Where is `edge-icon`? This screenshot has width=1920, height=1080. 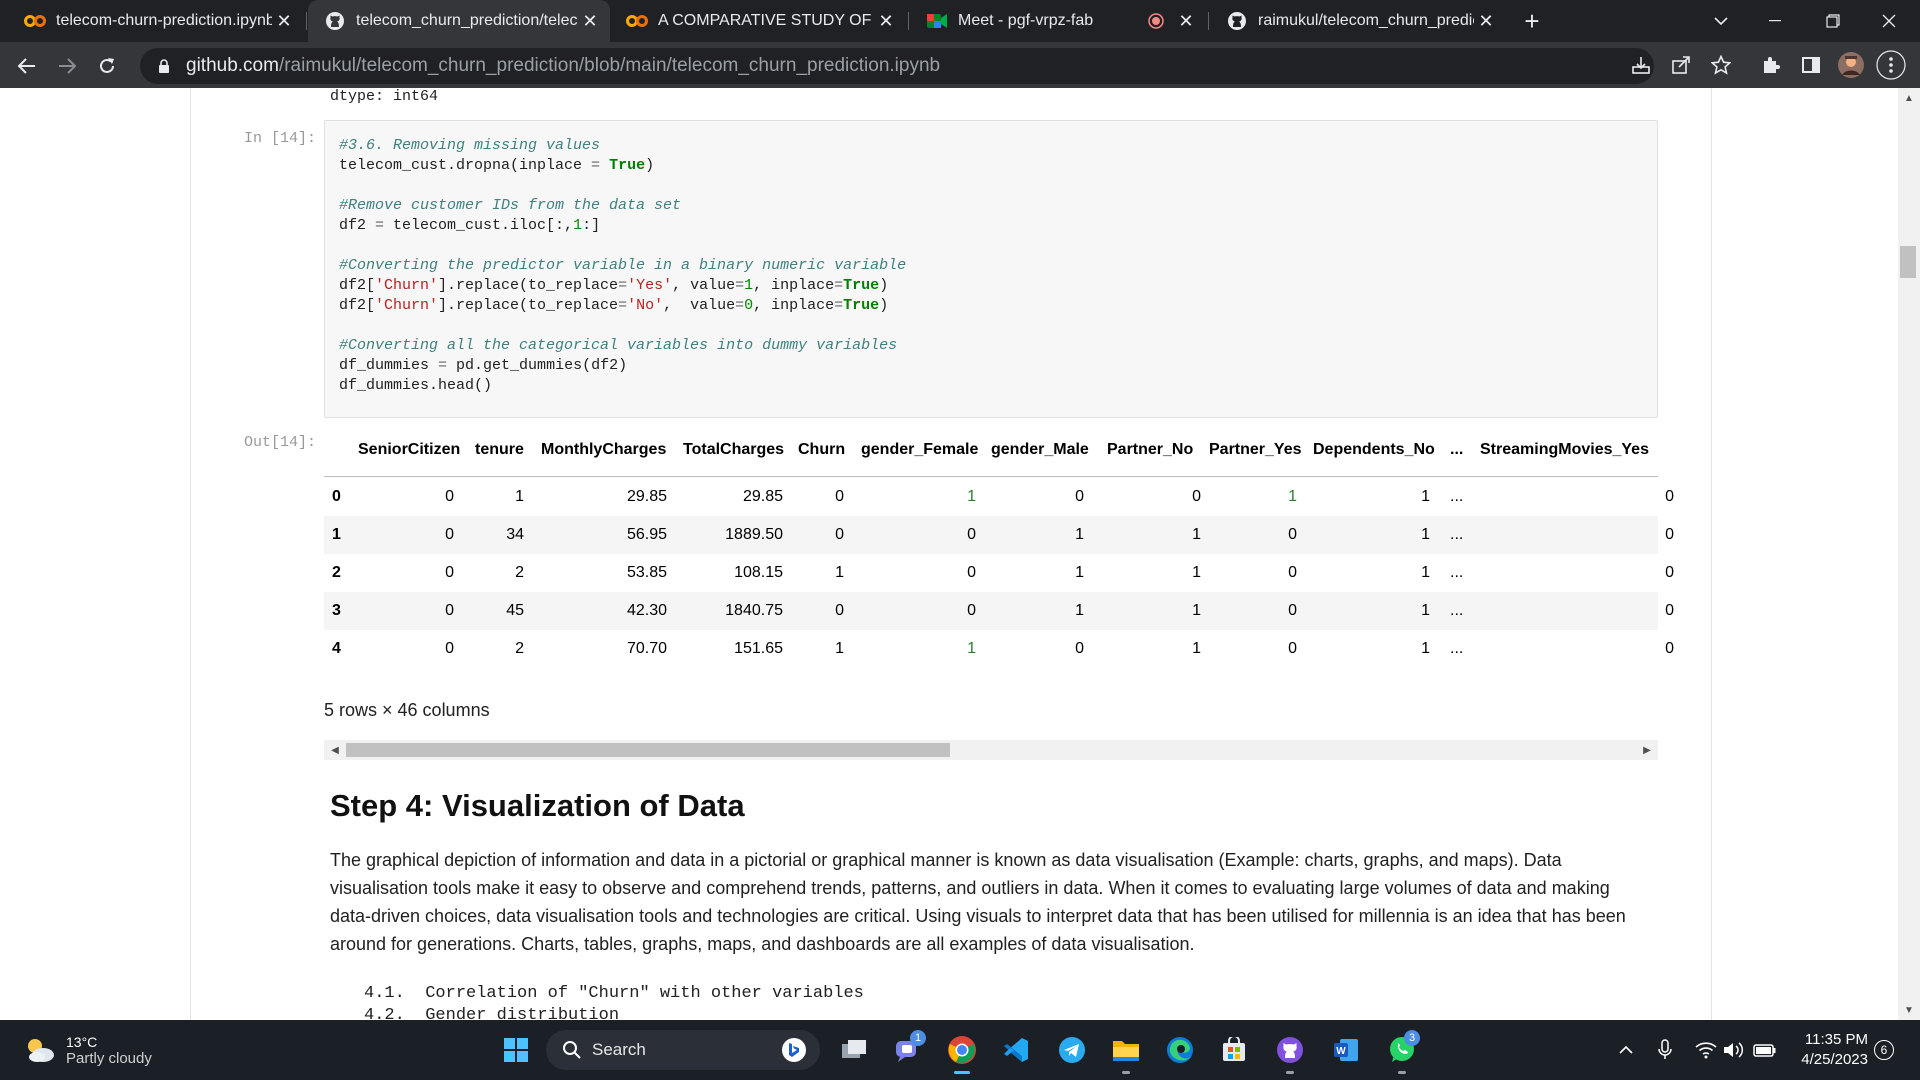 edge-icon is located at coordinates (1180, 1050).